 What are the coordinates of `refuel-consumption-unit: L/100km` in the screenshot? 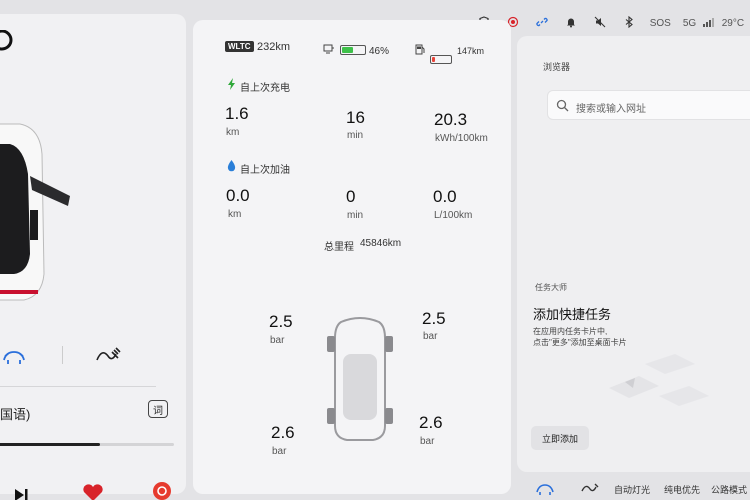 It's located at (453, 215).